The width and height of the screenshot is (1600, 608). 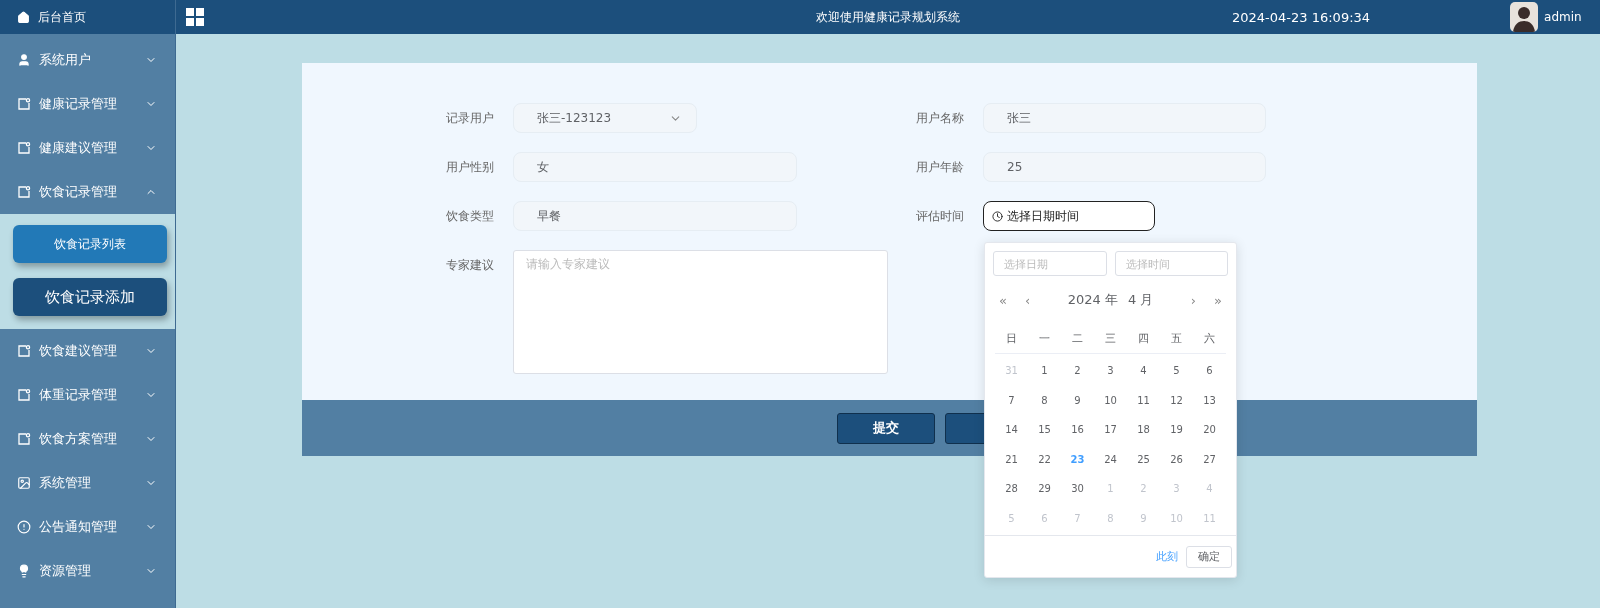 I want to click on calendar-day: 27, so click(x=1209, y=459).